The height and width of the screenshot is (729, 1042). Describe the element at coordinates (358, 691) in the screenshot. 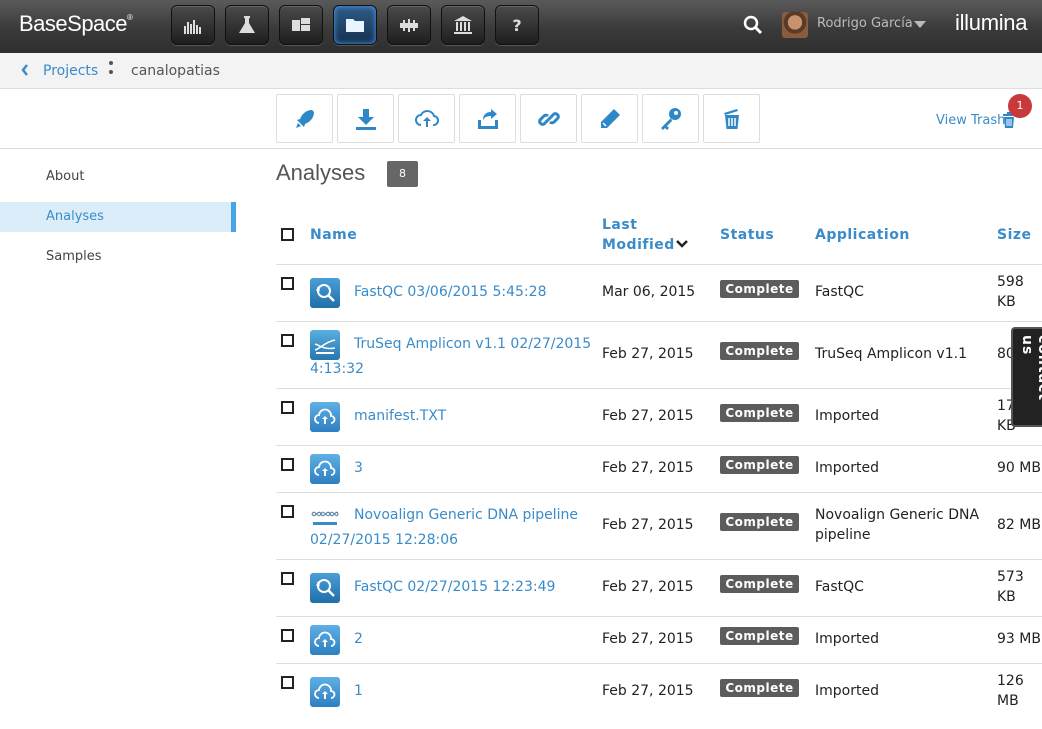

I see `analysis-name-link: 1` at that location.